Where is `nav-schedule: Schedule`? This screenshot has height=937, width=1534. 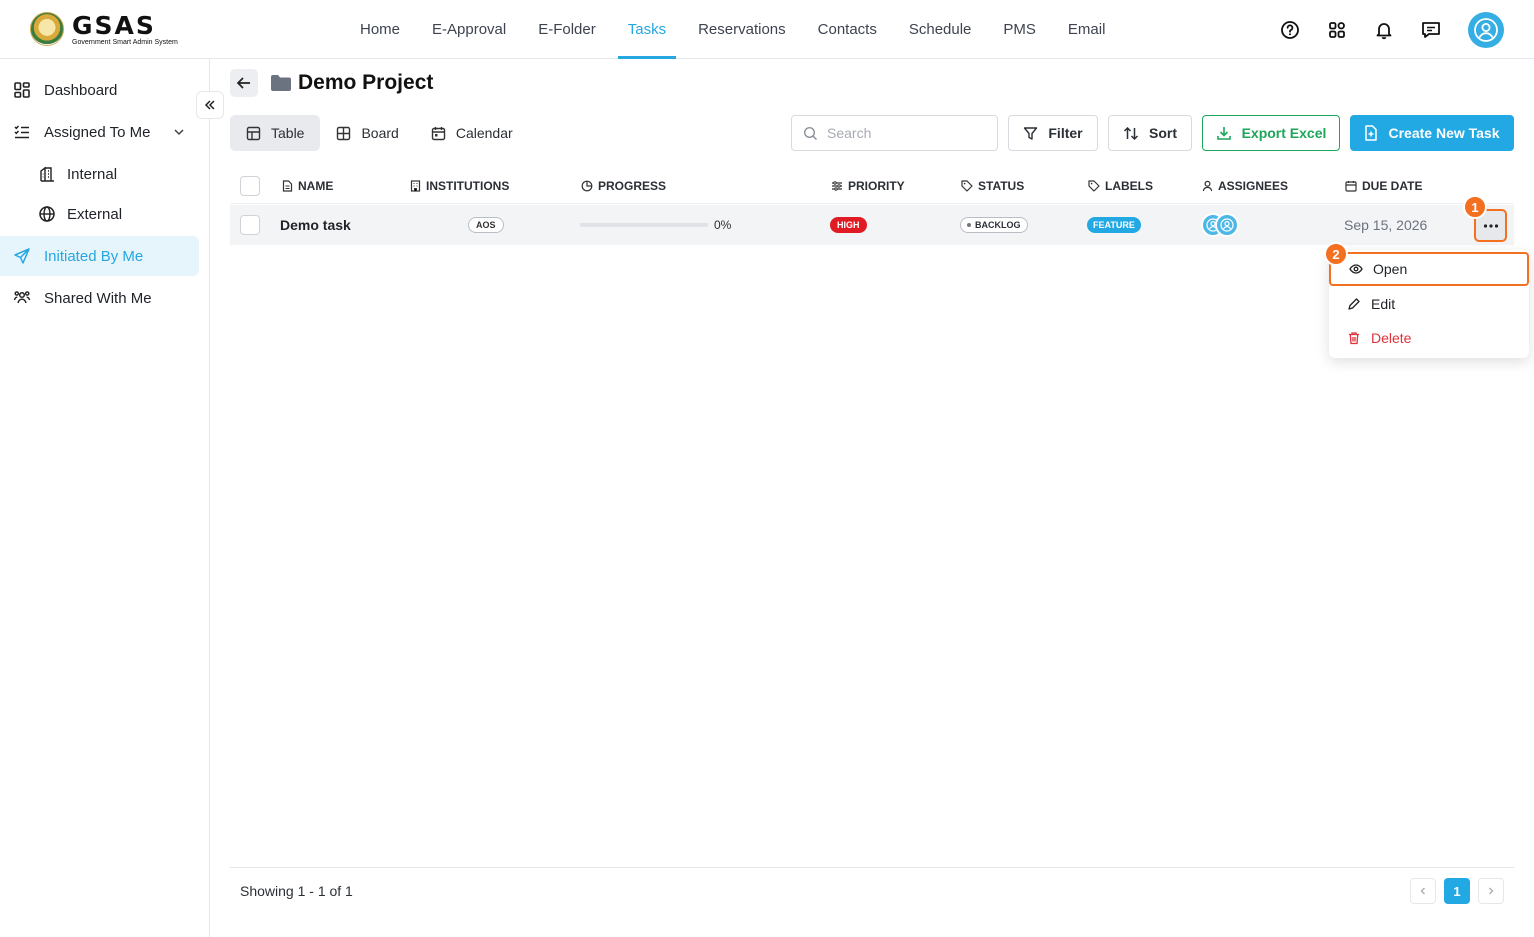 nav-schedule: Schedule is located at coordinates (940, 29).